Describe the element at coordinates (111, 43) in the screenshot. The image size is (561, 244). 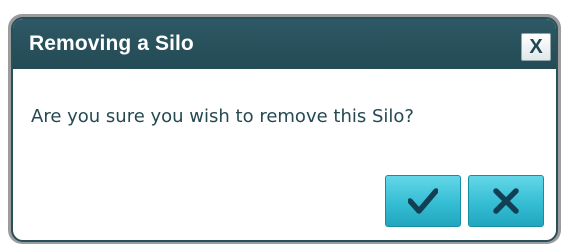
I see `dialog-title: Removing a Silo` at that location.